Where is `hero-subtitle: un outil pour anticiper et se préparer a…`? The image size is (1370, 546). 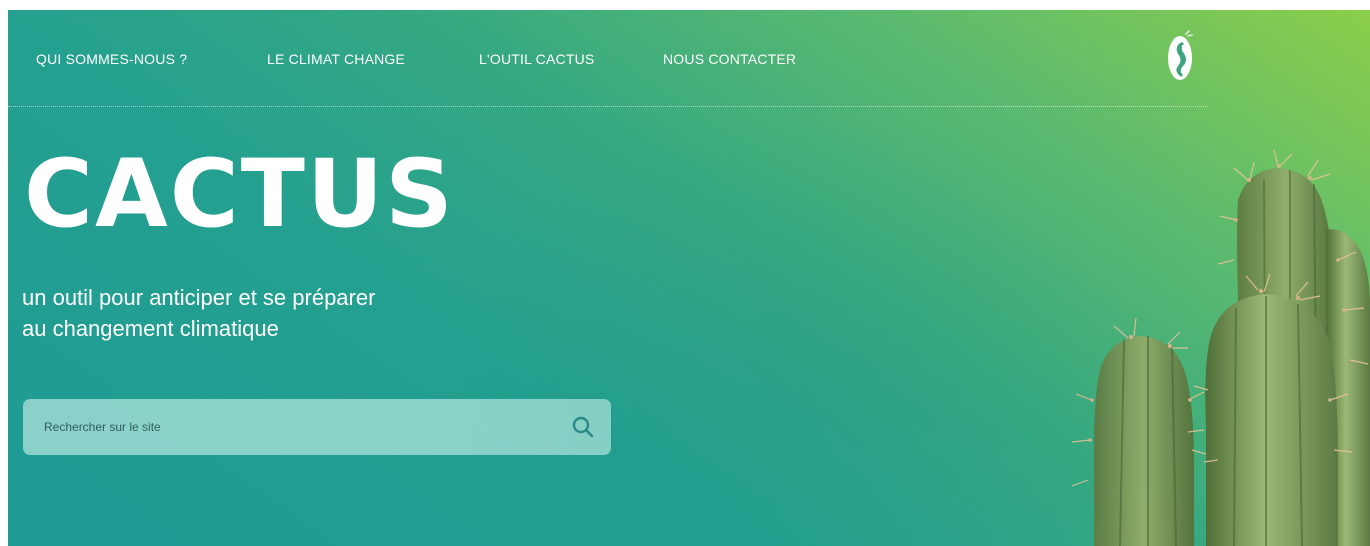 hero-subtitle: un outil pour anticiper et se préparer a… is located at coordinates (262, 313).